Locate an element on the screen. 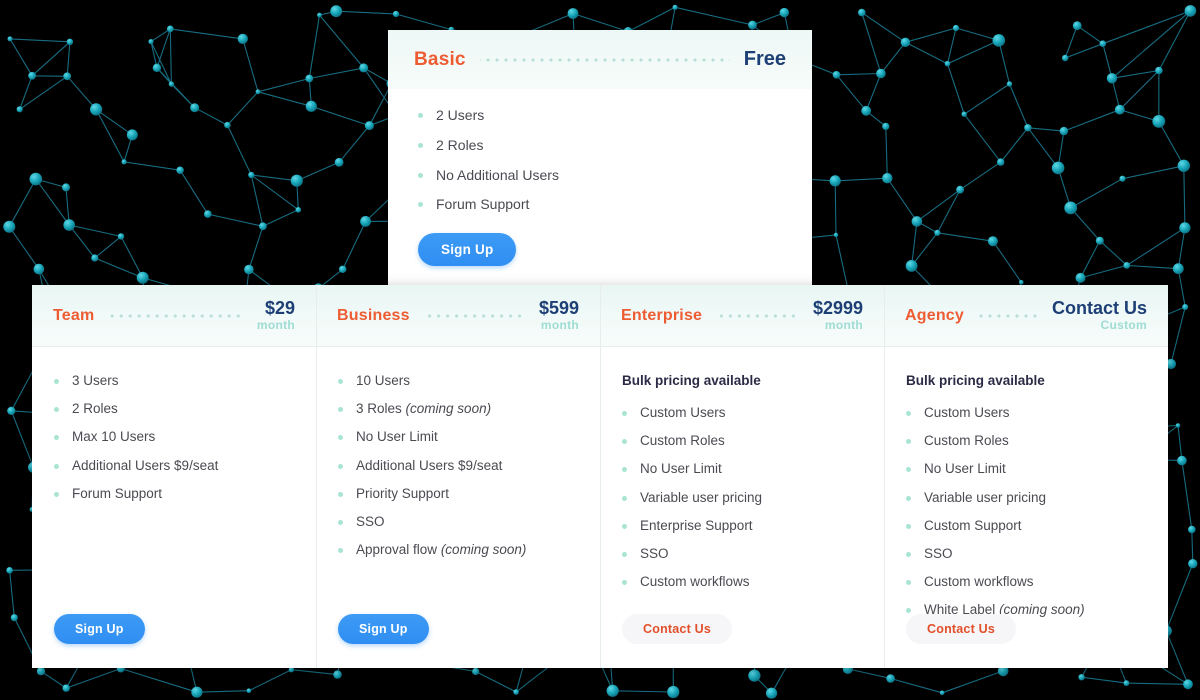  plan-header: Enterprise $2999 month is located at coordinates (742, 316).